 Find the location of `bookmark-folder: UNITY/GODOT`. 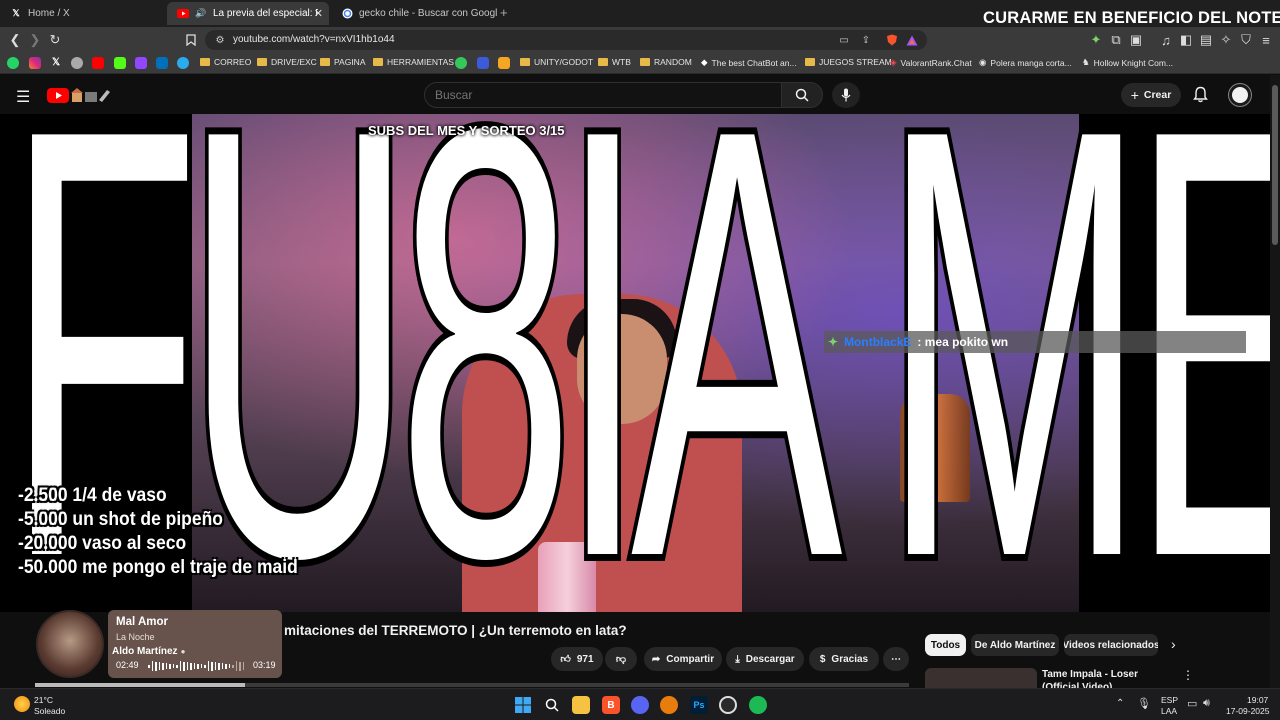

bookmark-folder: UNITY/GODOT is located at coordinates (556, 62).